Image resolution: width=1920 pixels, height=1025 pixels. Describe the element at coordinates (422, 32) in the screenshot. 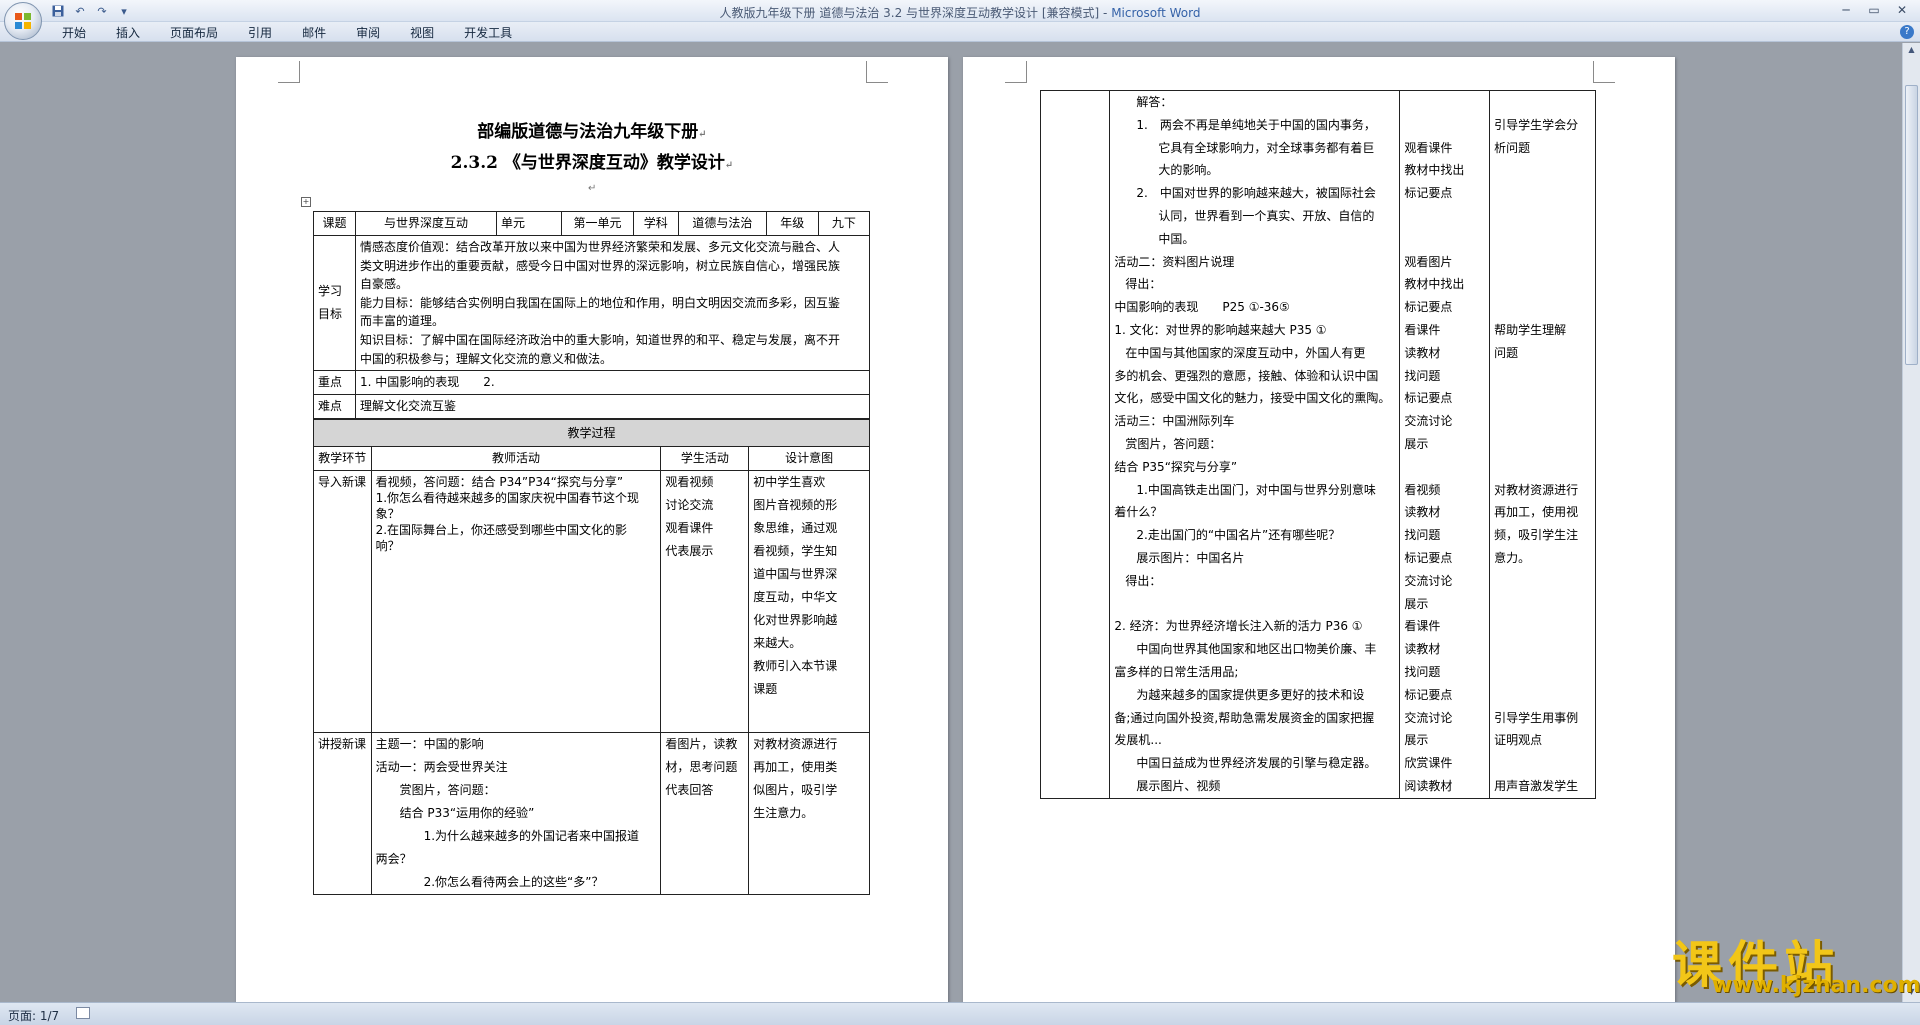

I see `tab-view: 视图` at that location.